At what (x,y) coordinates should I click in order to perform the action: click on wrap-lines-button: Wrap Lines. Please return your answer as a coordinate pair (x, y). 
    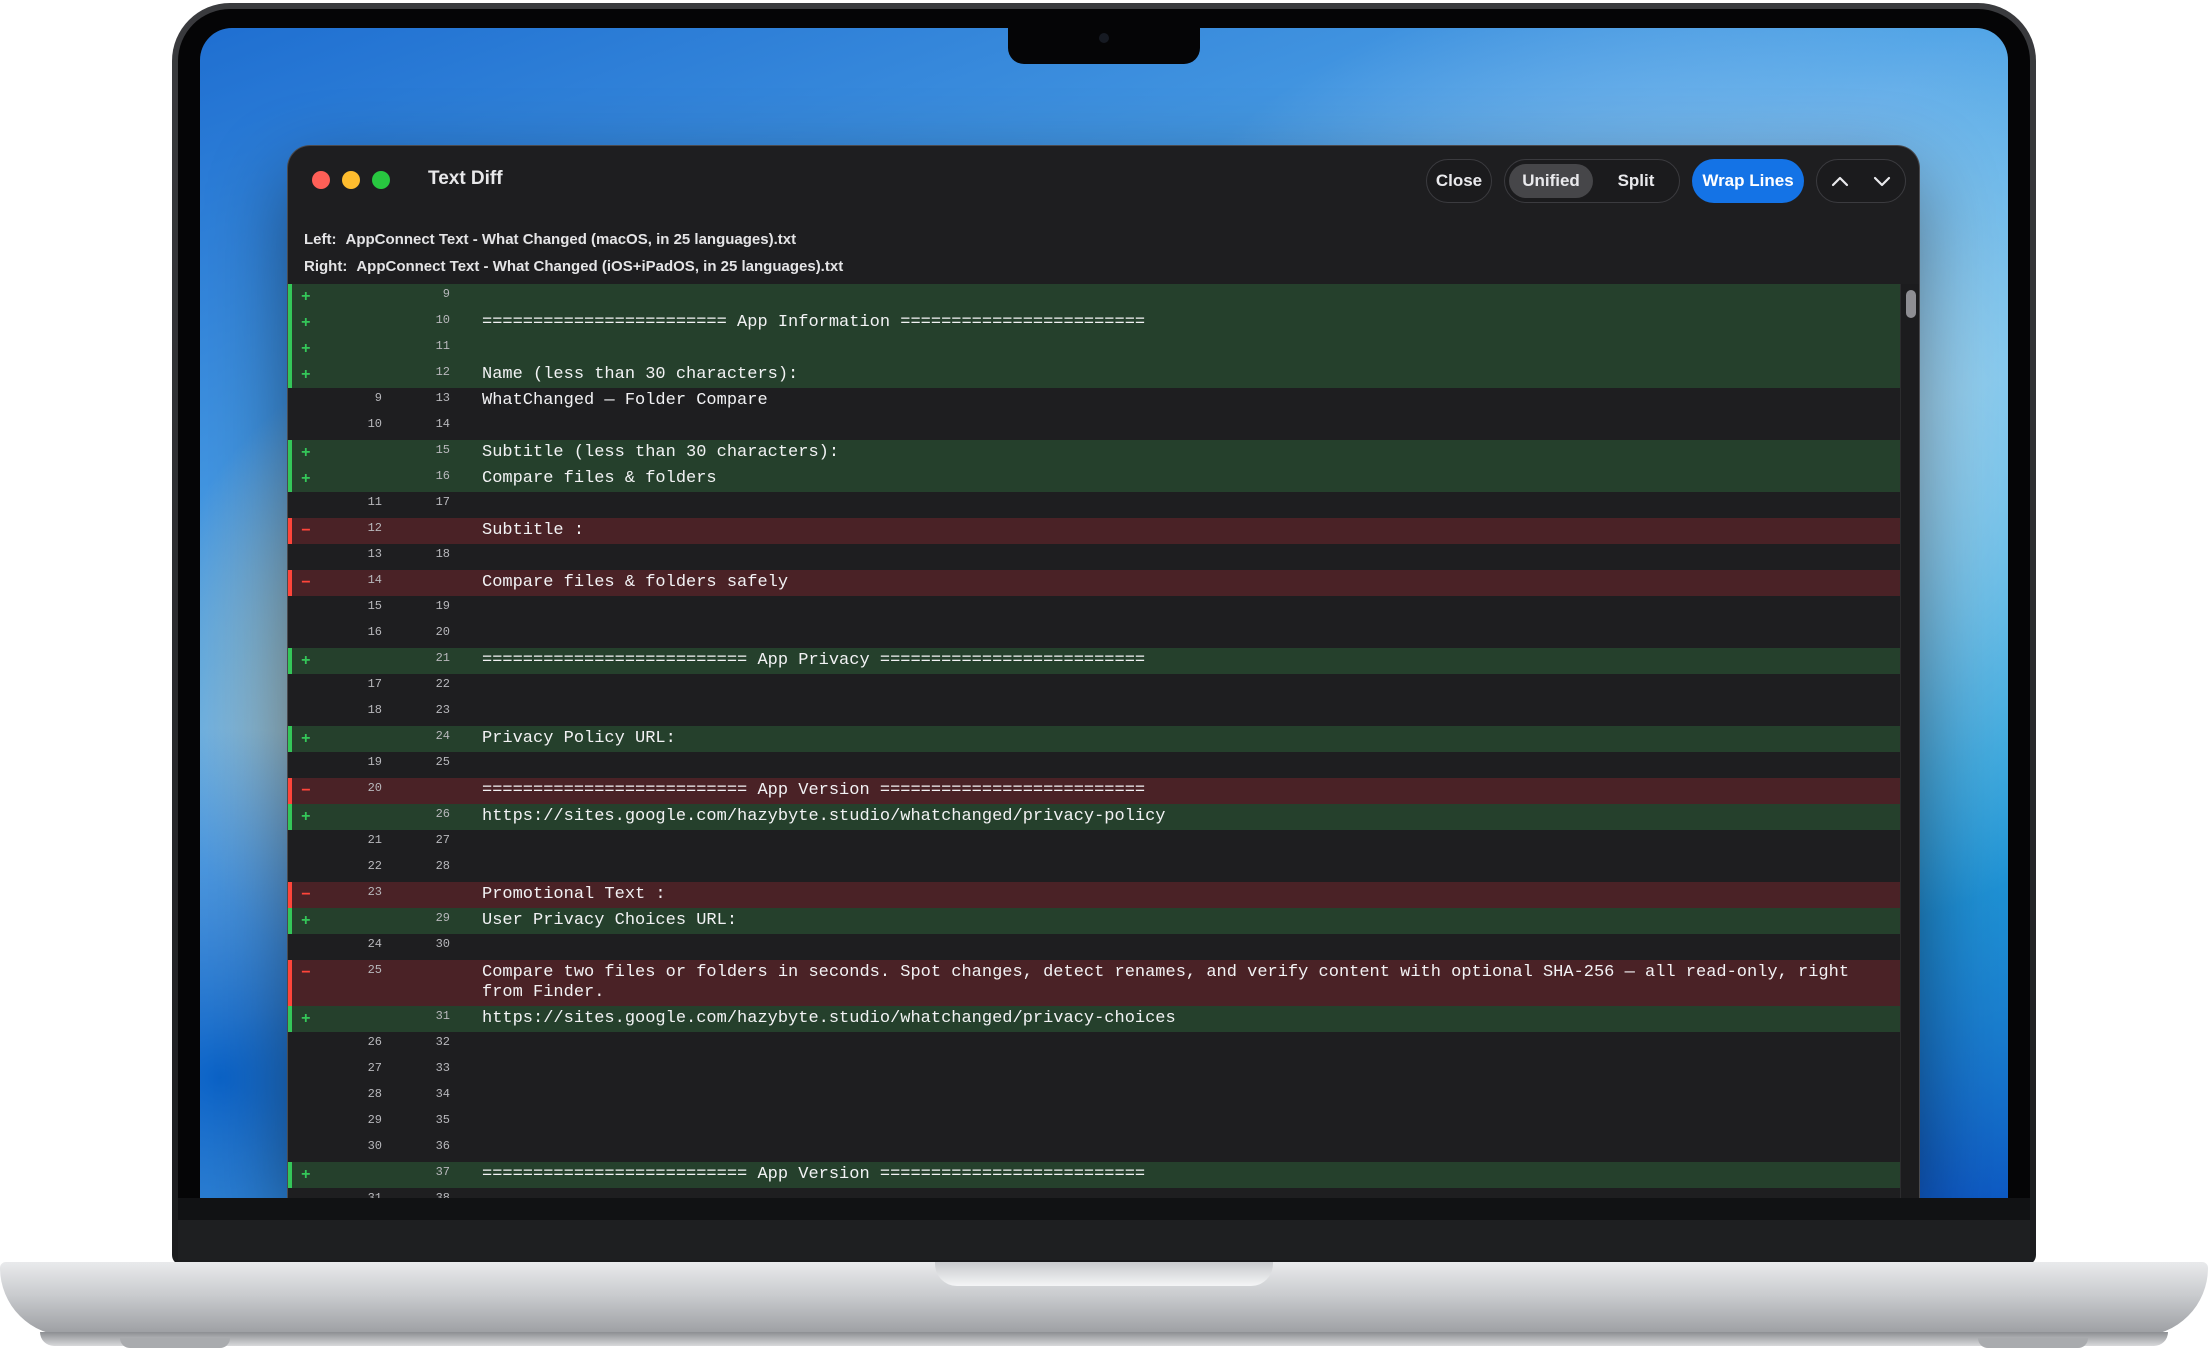
    Looking at the image, I should click on (1748, 181).